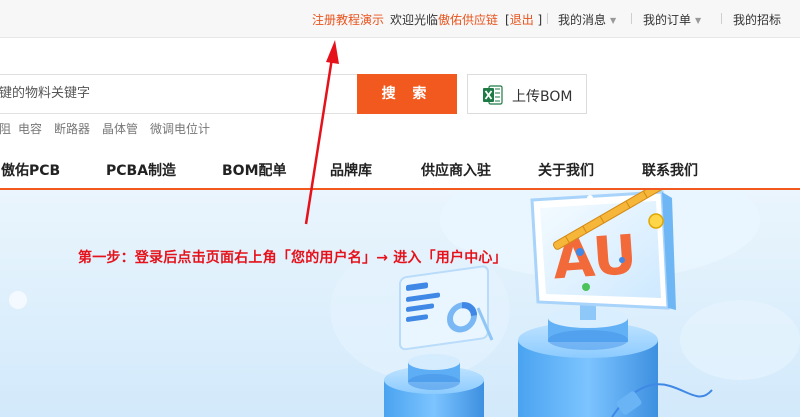  Describe the element at coordinates (468, 20) in the screenshot. I see `username-link: 傲佑供应链` at that location.